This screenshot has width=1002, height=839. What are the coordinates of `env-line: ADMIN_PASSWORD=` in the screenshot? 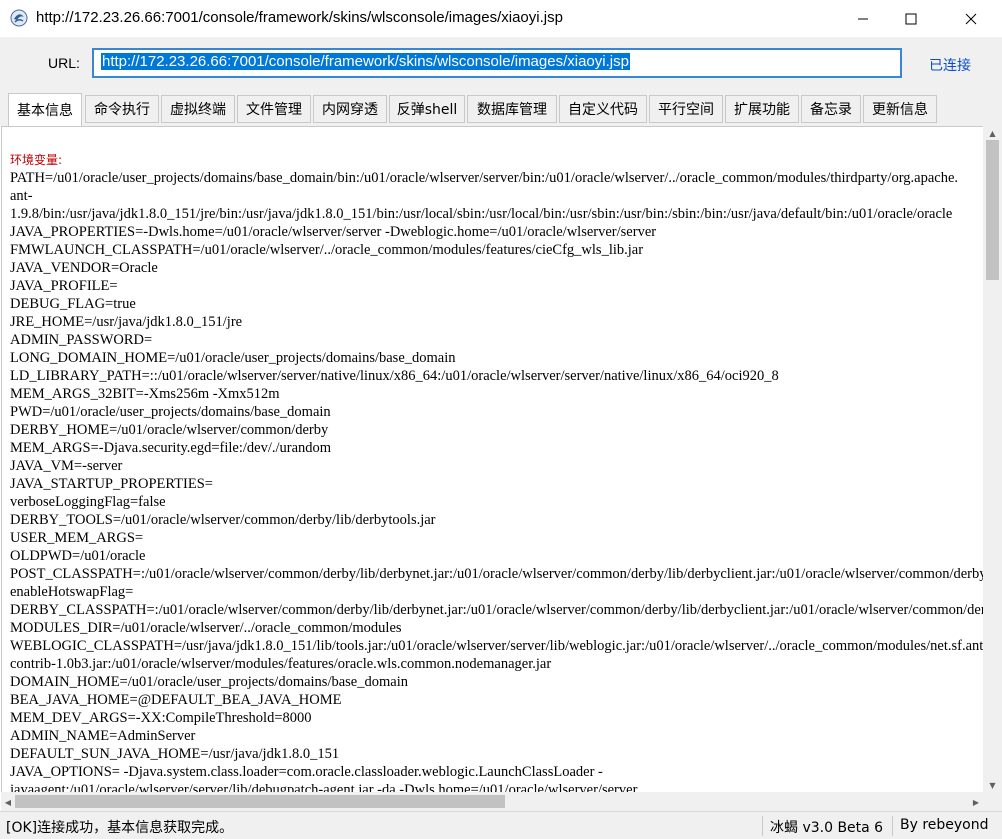 It's located at (81, 340).